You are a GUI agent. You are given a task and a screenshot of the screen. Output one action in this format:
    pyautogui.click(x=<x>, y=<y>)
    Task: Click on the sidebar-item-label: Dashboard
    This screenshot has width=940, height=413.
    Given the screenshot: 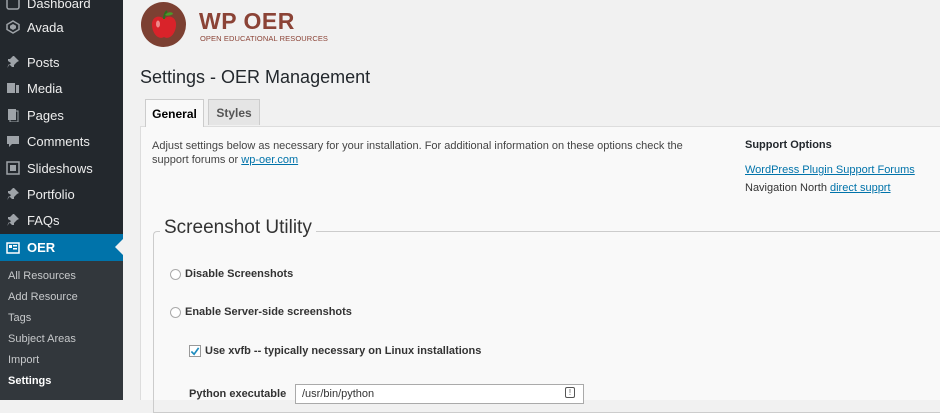 What is the action you would take?
    pyautogui.click(x=59, y=5)
    